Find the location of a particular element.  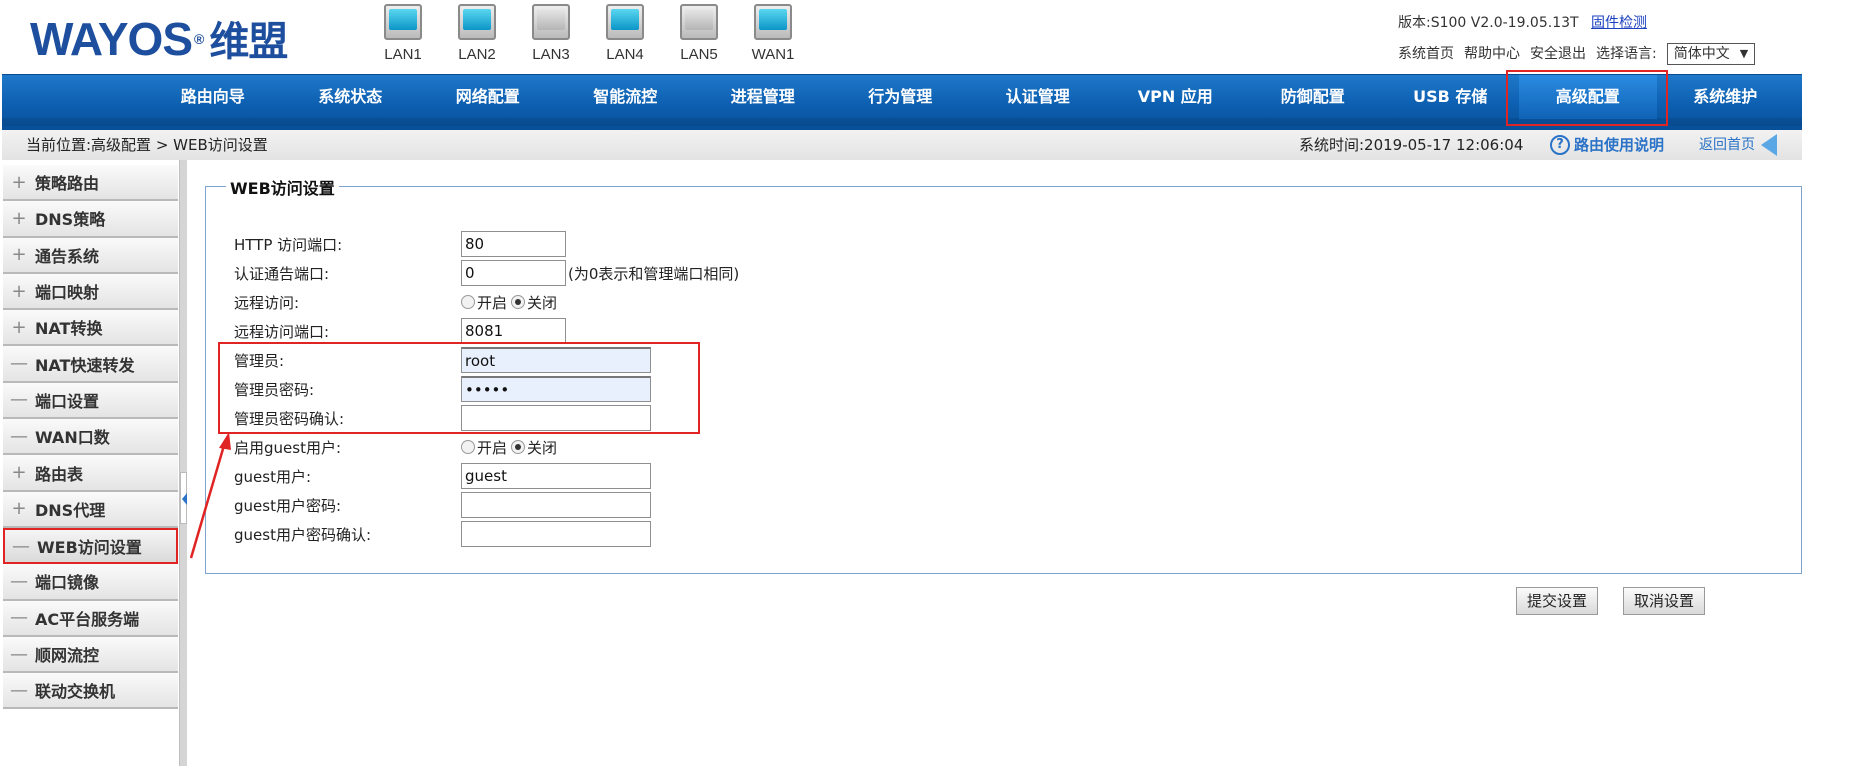

sidebar-item-policy-route: + 策略路由 is located at coordinates (90, 183).